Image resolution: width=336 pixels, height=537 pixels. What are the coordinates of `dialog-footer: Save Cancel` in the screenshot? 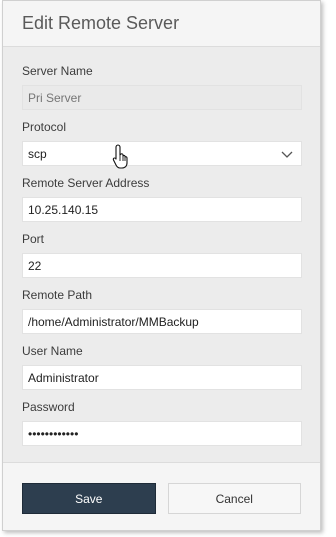 It's located at (161, 497).